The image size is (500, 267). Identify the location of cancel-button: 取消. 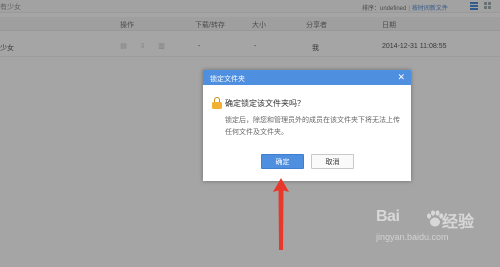
(332, 161).